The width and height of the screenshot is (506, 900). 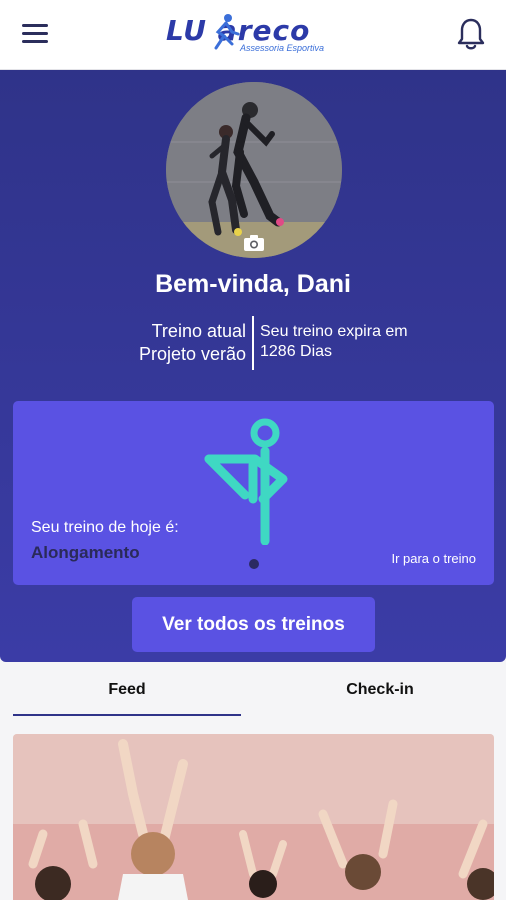 I want to click on welcome-heading: Bem-vinda, Dani, so click(x=253, y=284).